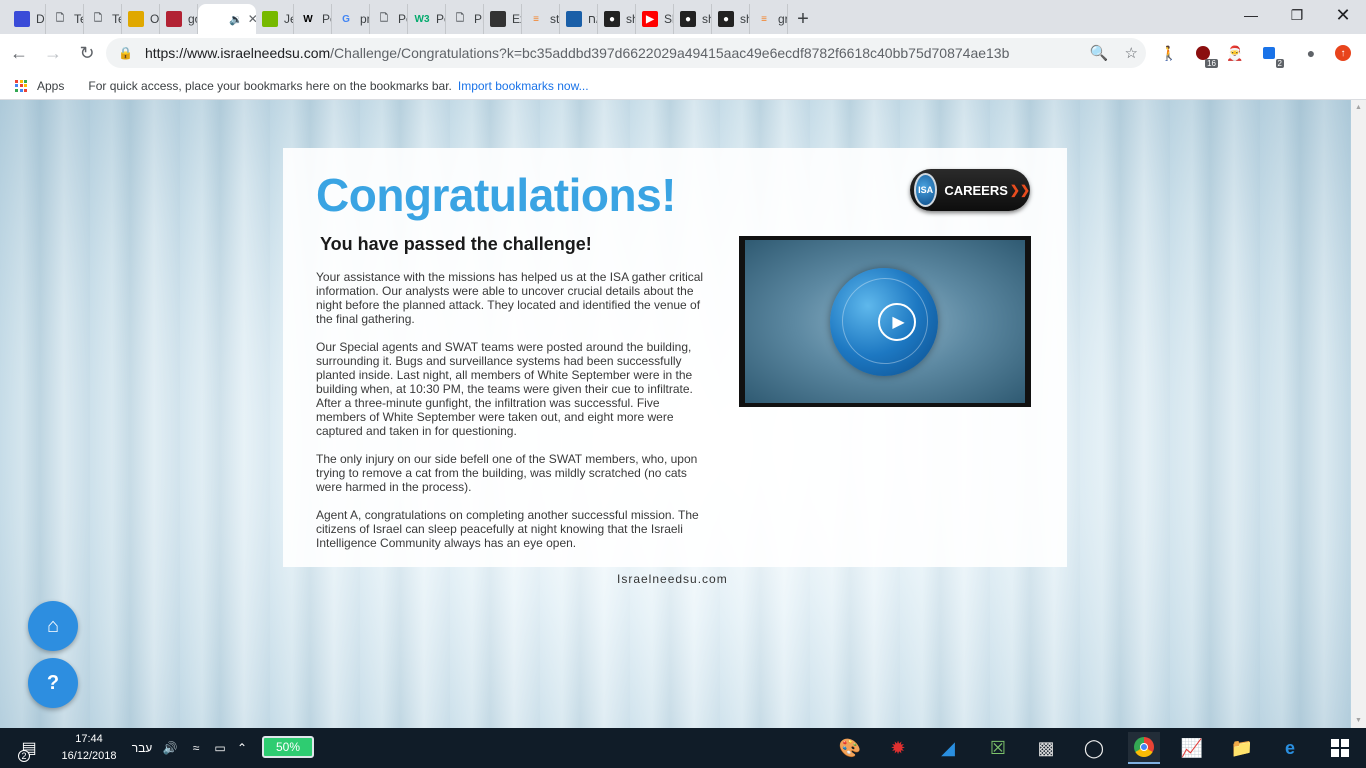 The height and width of the screenshot is (768, 1366). What do you see at coordinates (1343, 53) in the screenshot?
I see `update-menu-icon: ↑` at bounding box center [1343, 53].